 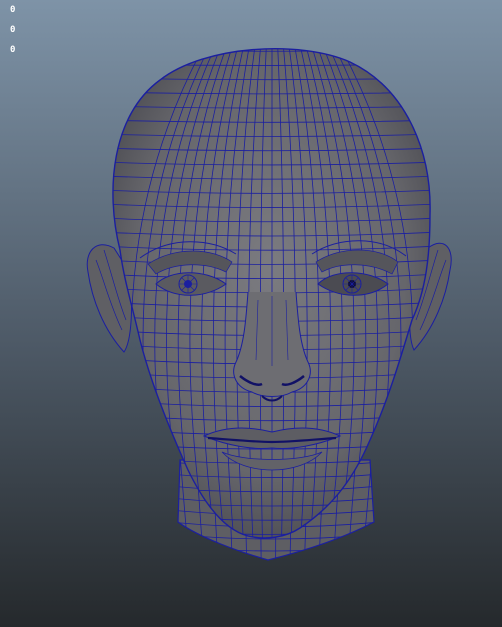 I want to click on hud-readouts: 0 0 0, so click(x=12, y=30).